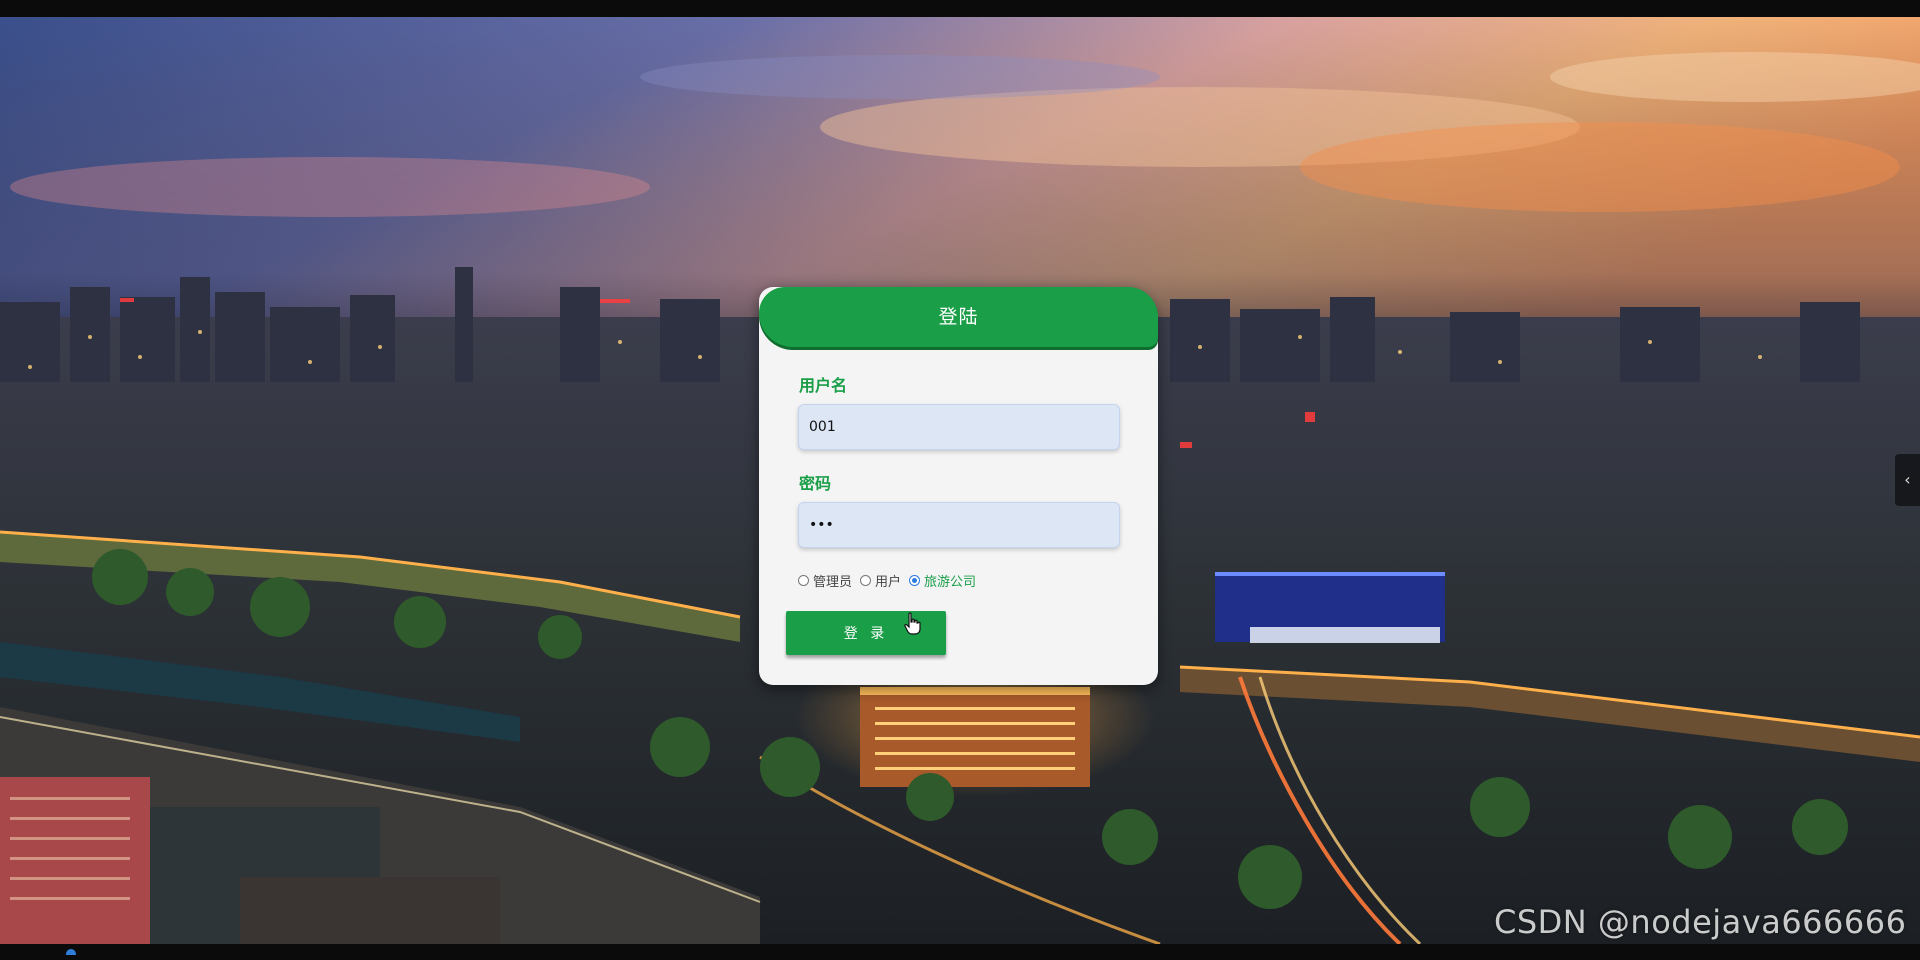 The height and width of the screenshot is (960, 1920). What do you see at coordinates (950, 582) in the screenshot?
I see `role-label-travel-company: 旅游公司` at bounding box center [950, 582].